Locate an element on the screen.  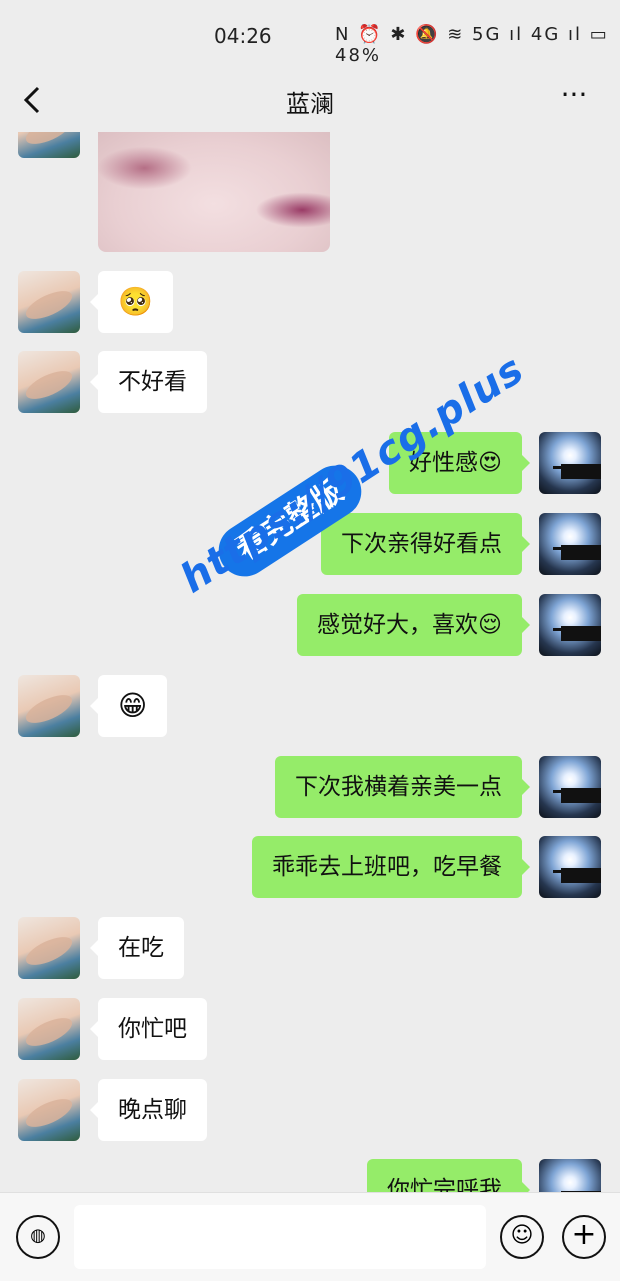
message-bubble: 🥺 is located at coordinates (131, 302).